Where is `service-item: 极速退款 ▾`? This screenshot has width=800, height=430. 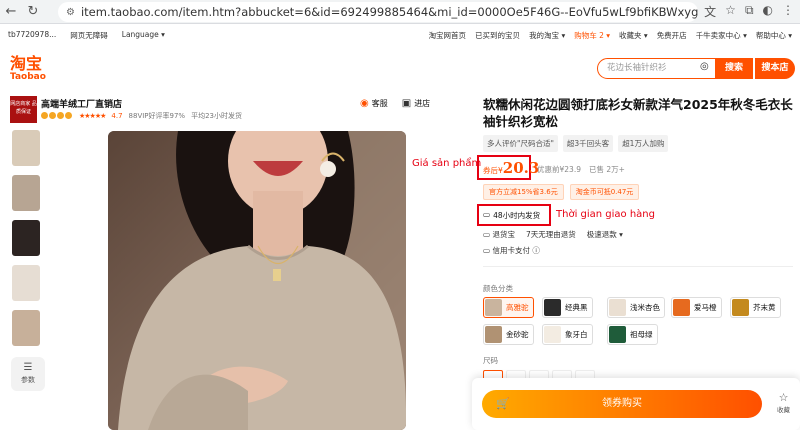
service-item: 极速退款 ▾ is located at coordinates (605, 234).